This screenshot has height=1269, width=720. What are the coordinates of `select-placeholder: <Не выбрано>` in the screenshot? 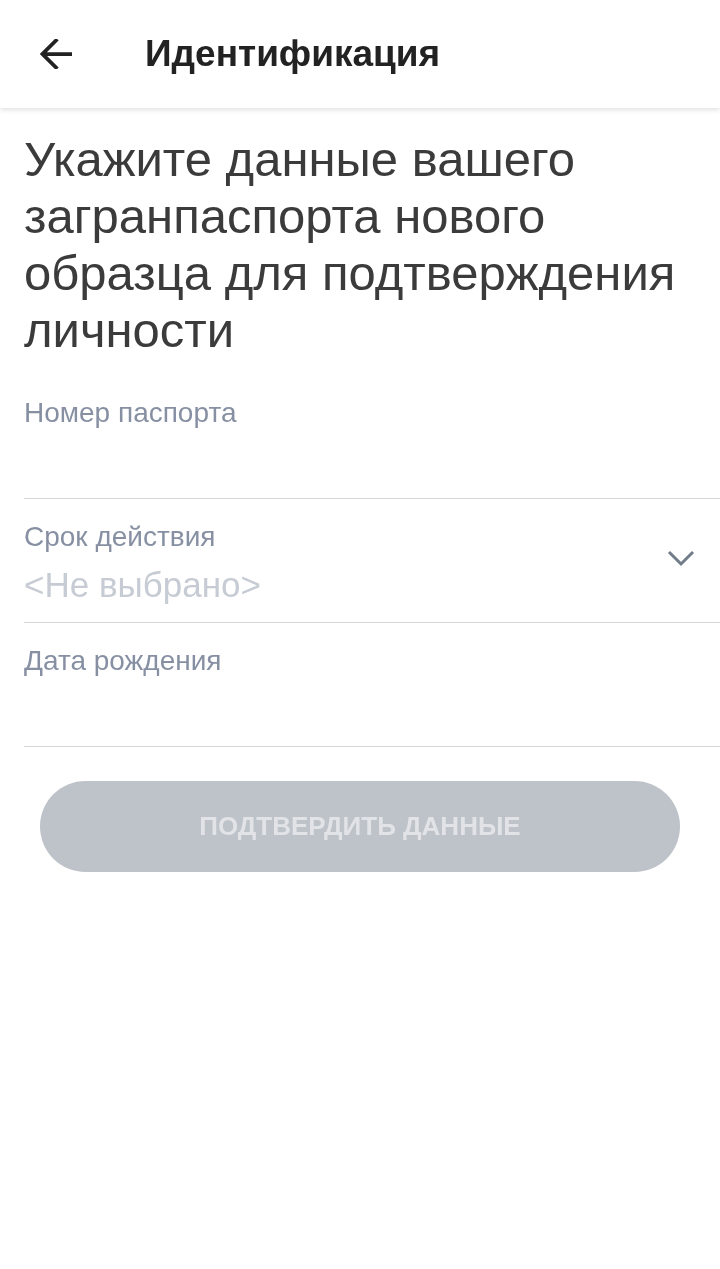 It's located at (142, 585).